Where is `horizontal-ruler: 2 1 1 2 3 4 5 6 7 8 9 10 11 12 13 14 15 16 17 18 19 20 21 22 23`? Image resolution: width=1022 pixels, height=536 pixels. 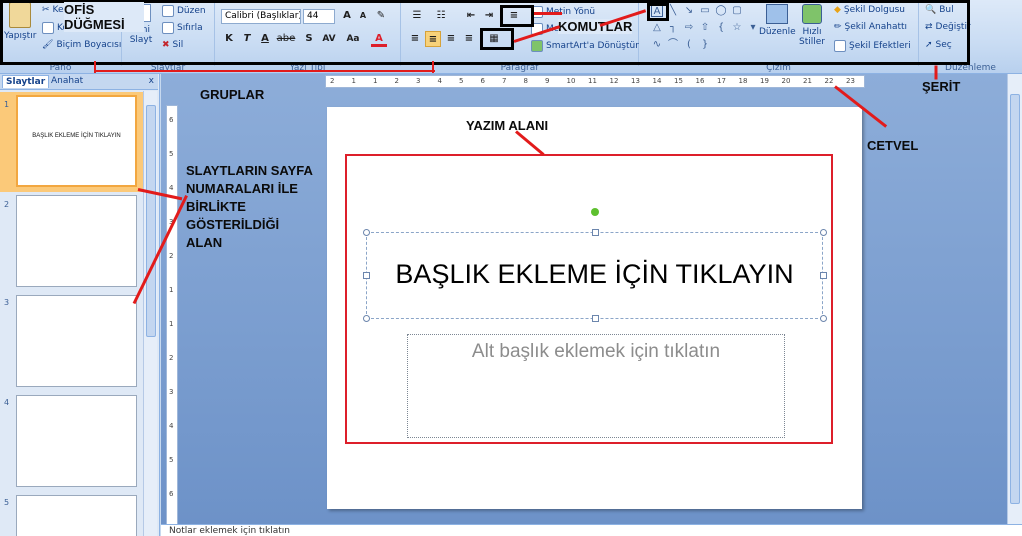
horizontal-ruler: 2 1 1 2 3 4 5 6 7 8 9 10 11 12 13 14 15 16 17 18 19 20 21 22 23 is located at coordinates (595, 81).